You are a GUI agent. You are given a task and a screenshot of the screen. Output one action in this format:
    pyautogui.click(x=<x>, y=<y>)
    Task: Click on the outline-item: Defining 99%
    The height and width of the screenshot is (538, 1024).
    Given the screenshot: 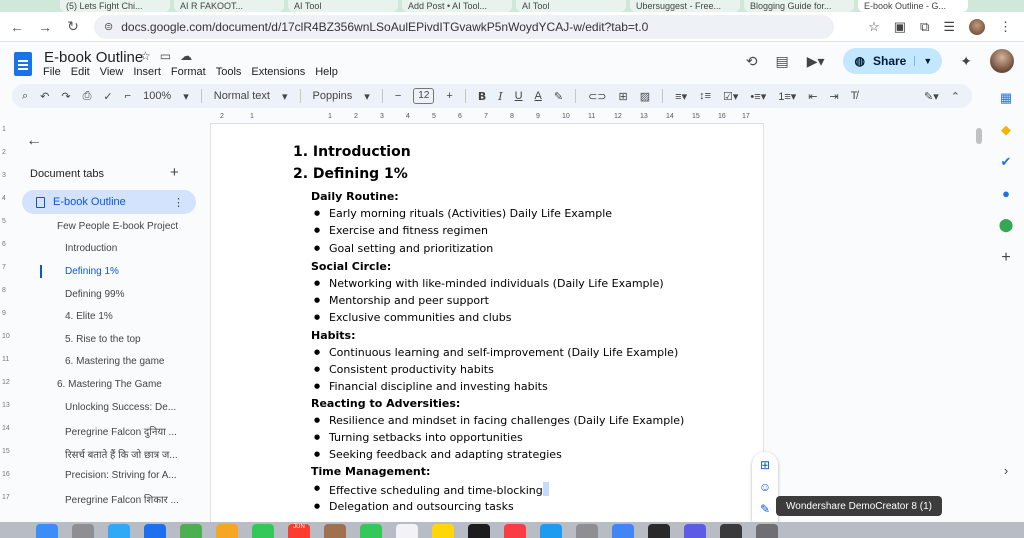 What is the action you would take?
    pyautogui.click(x=94, y=294)
    